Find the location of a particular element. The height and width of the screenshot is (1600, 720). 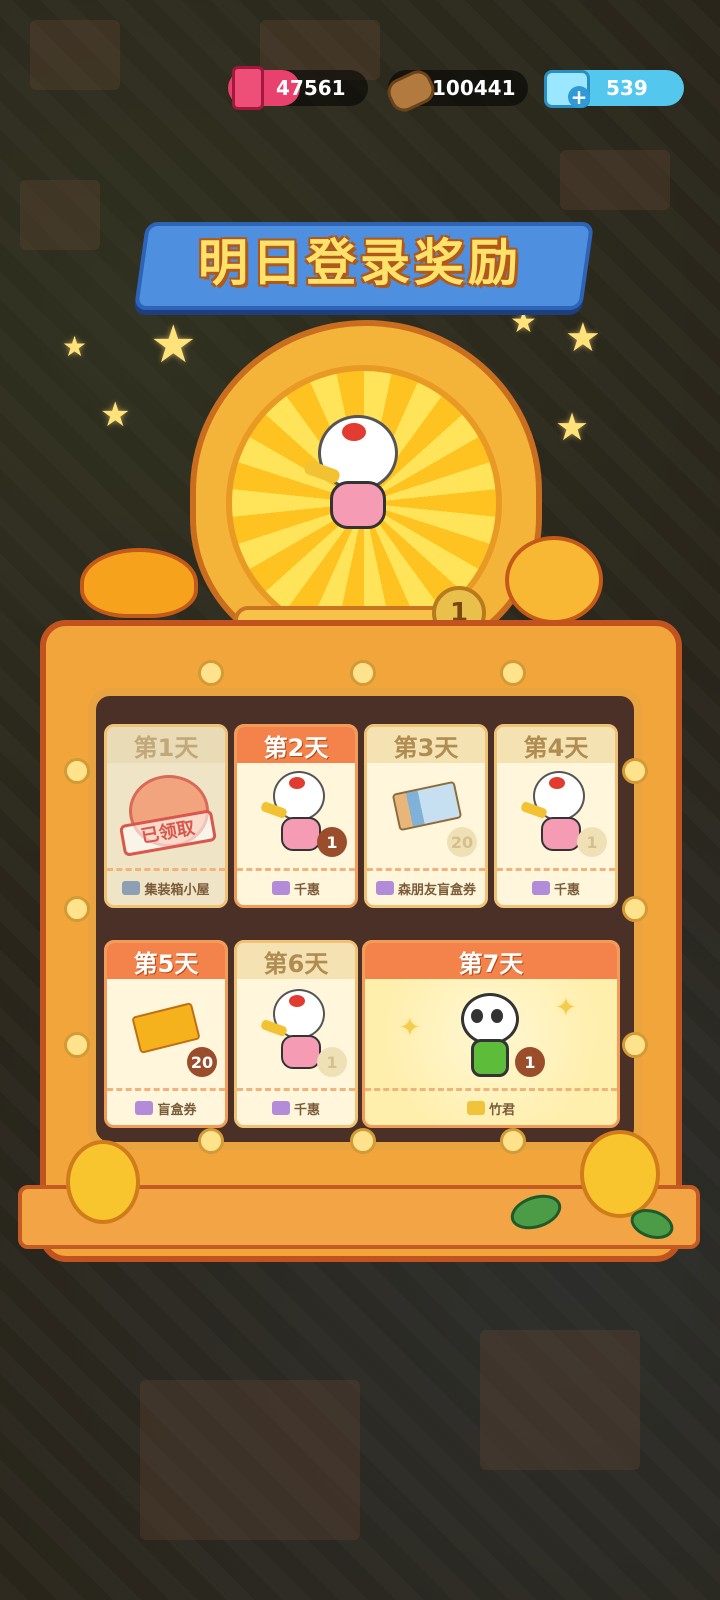

day-label: 第7天 is located at coordinates (491, 961).